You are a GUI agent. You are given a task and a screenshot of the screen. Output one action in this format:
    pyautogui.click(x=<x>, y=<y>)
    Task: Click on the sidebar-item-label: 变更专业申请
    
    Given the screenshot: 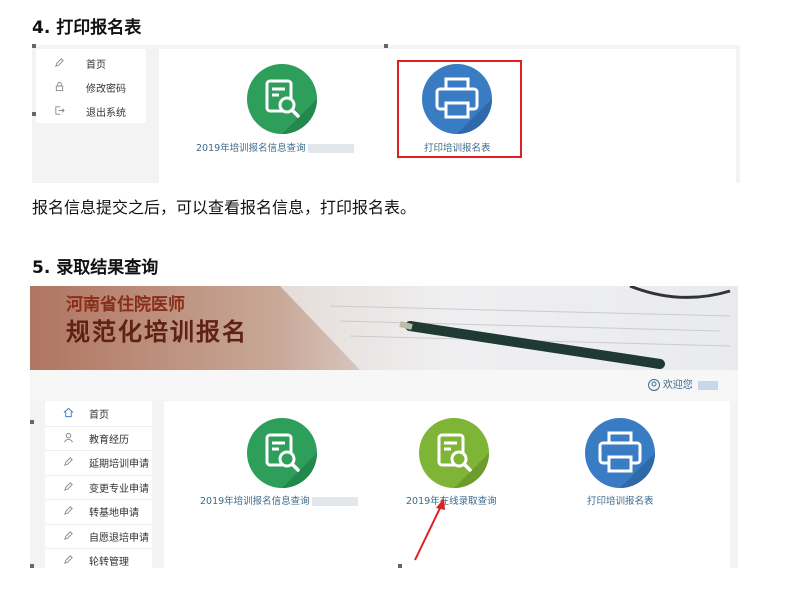 What is the action you would take?
    pyautogui.click(x=119, y=489)
    